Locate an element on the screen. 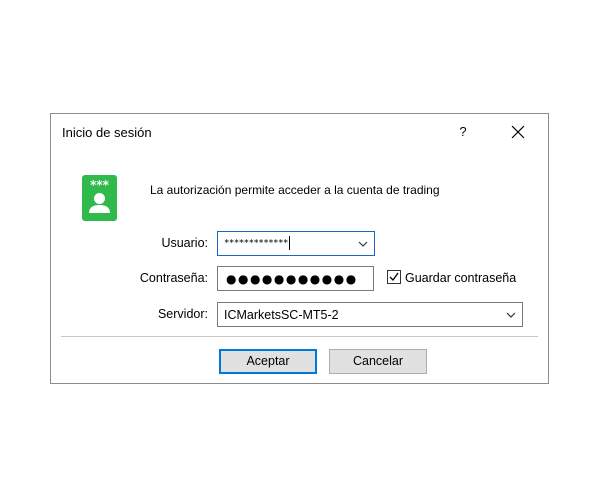 The width and height of the screenshot is (600, 500). close-icon is located at coordinates (518, 132).